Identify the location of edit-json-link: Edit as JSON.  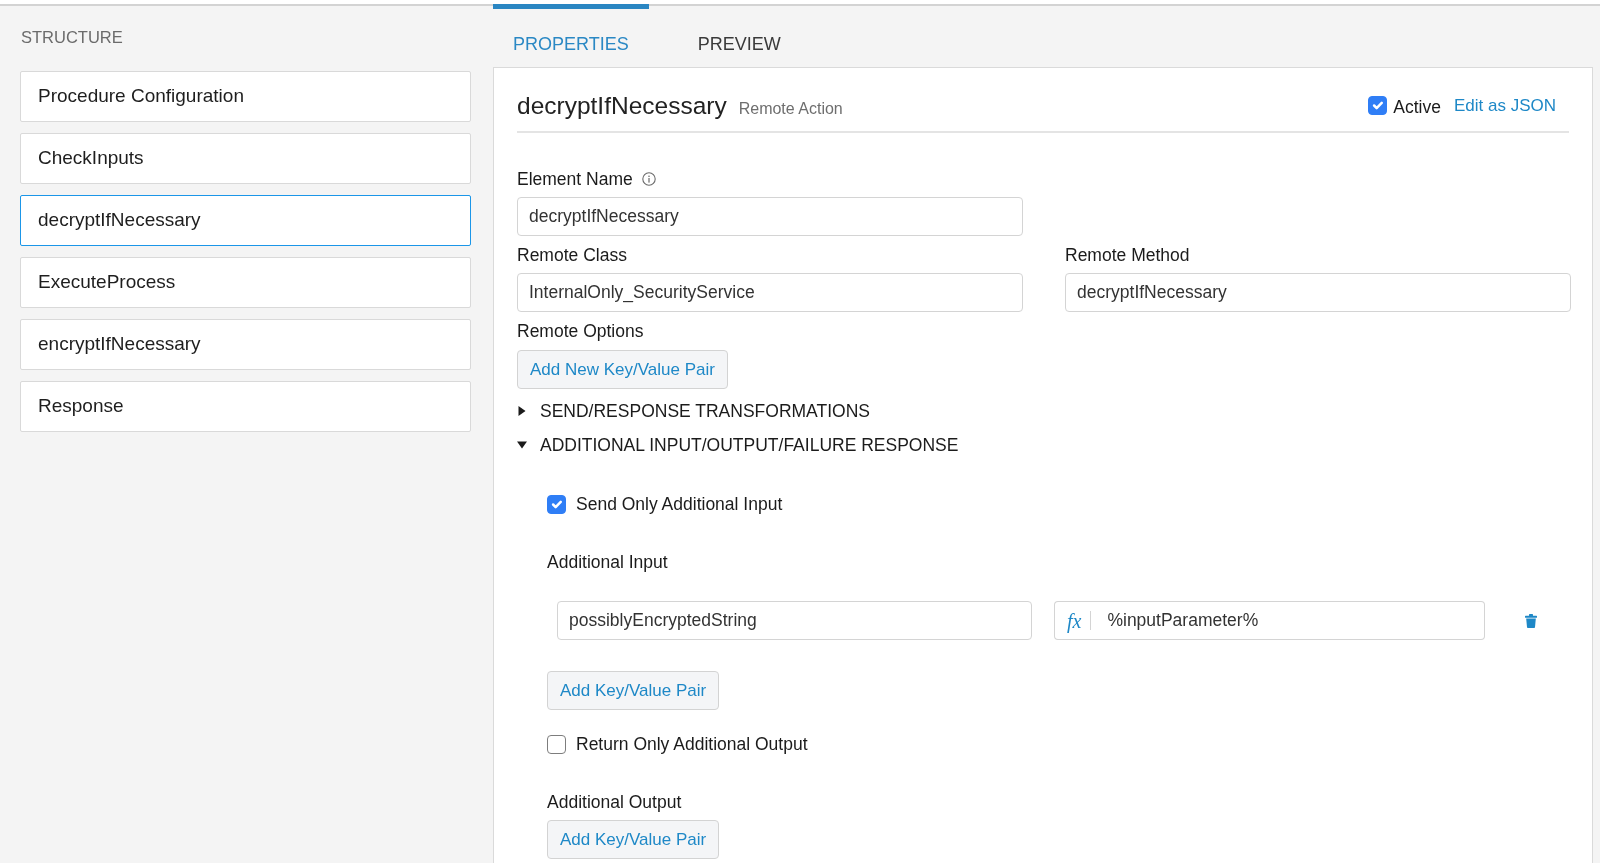
(1504, 105).